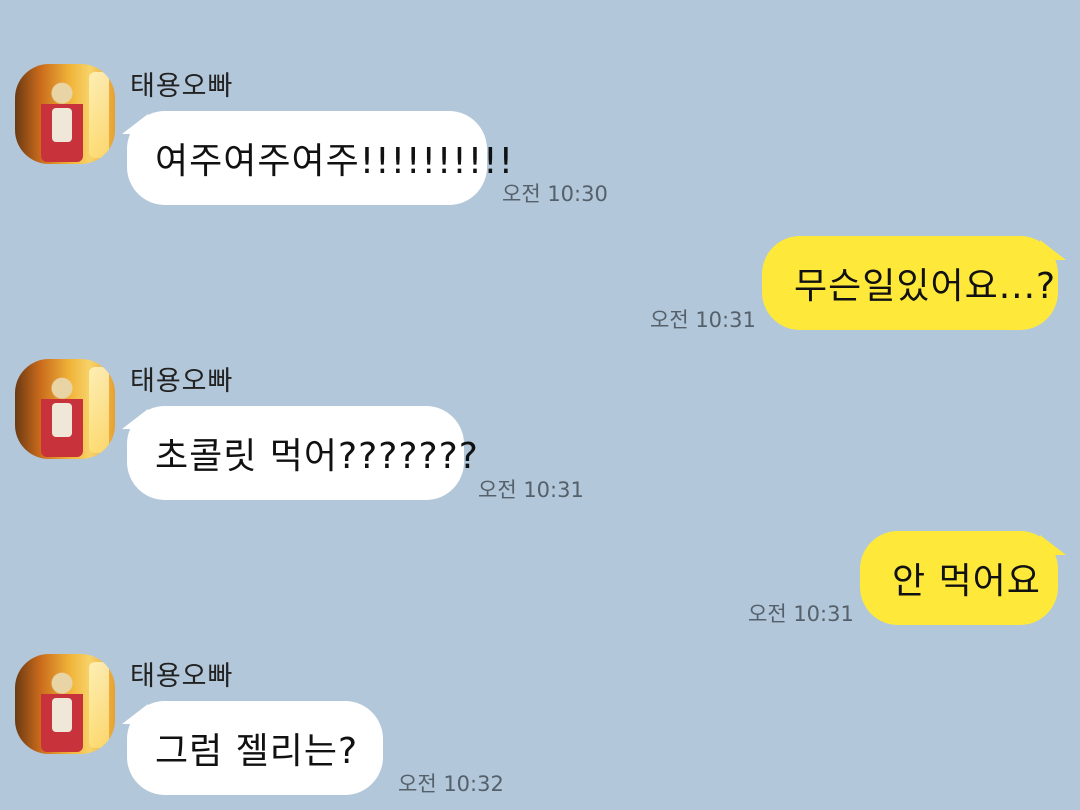  Describe the element at coordinates (959, 578) in the screenshot. I see `message-bubble-outgoing: 안 먹어요` at that location.